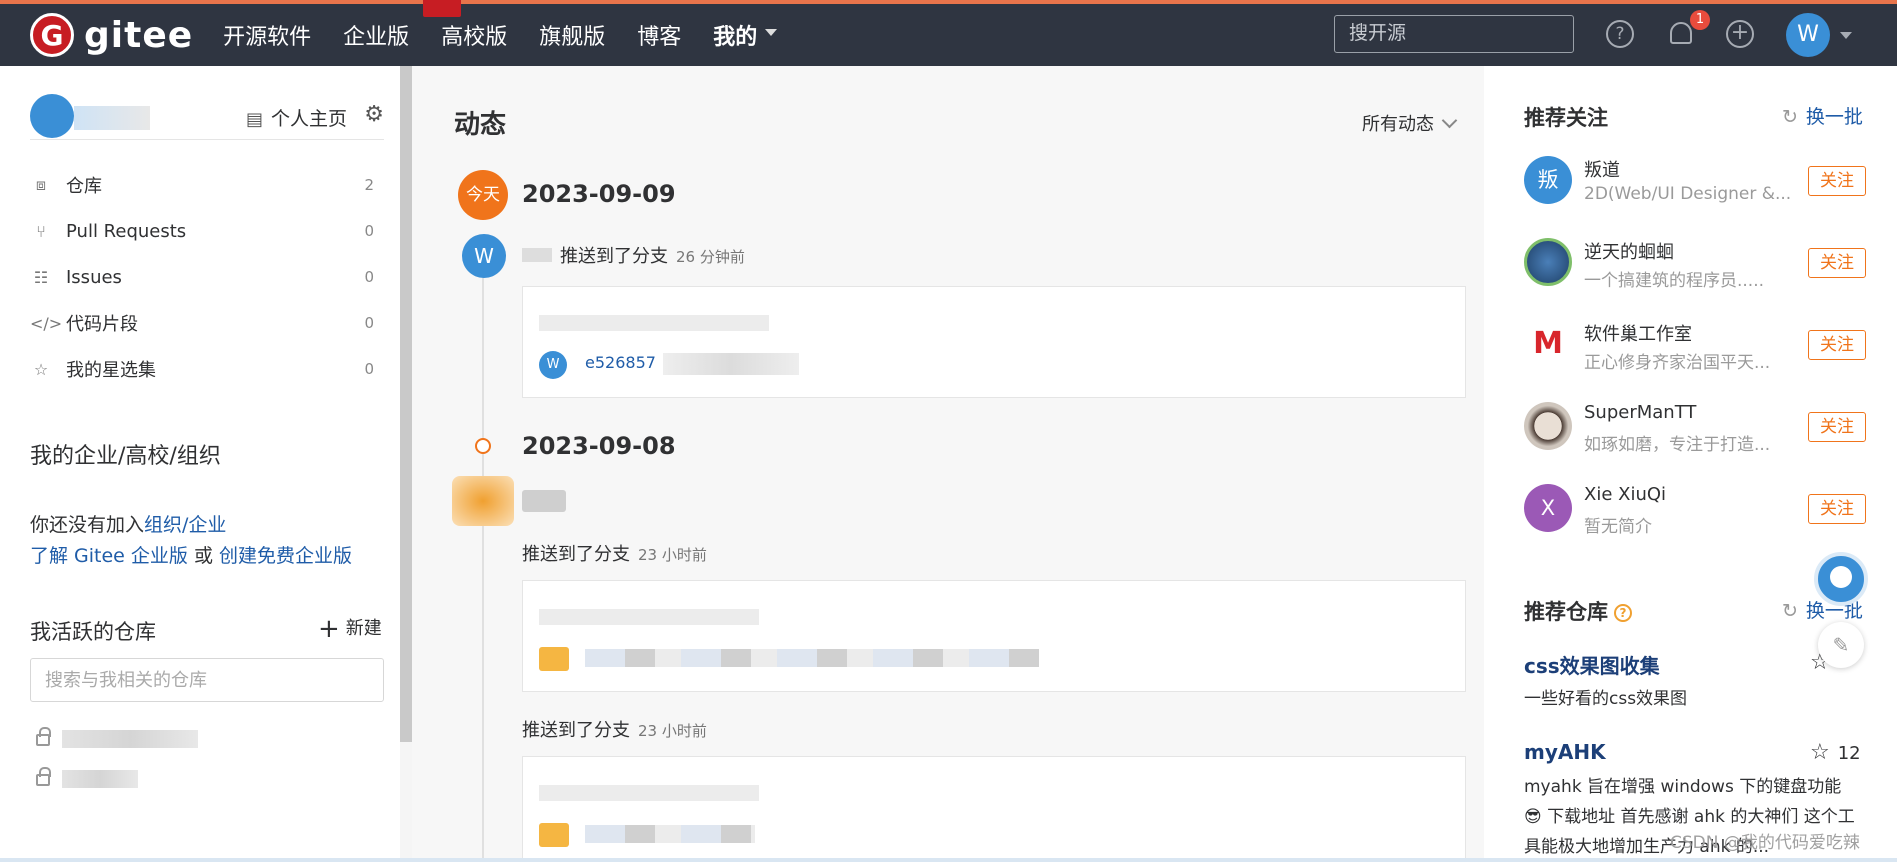 The image size is (1897, 862). I want to click on refresh-follows-button: 换一批, so click(1822, 115).